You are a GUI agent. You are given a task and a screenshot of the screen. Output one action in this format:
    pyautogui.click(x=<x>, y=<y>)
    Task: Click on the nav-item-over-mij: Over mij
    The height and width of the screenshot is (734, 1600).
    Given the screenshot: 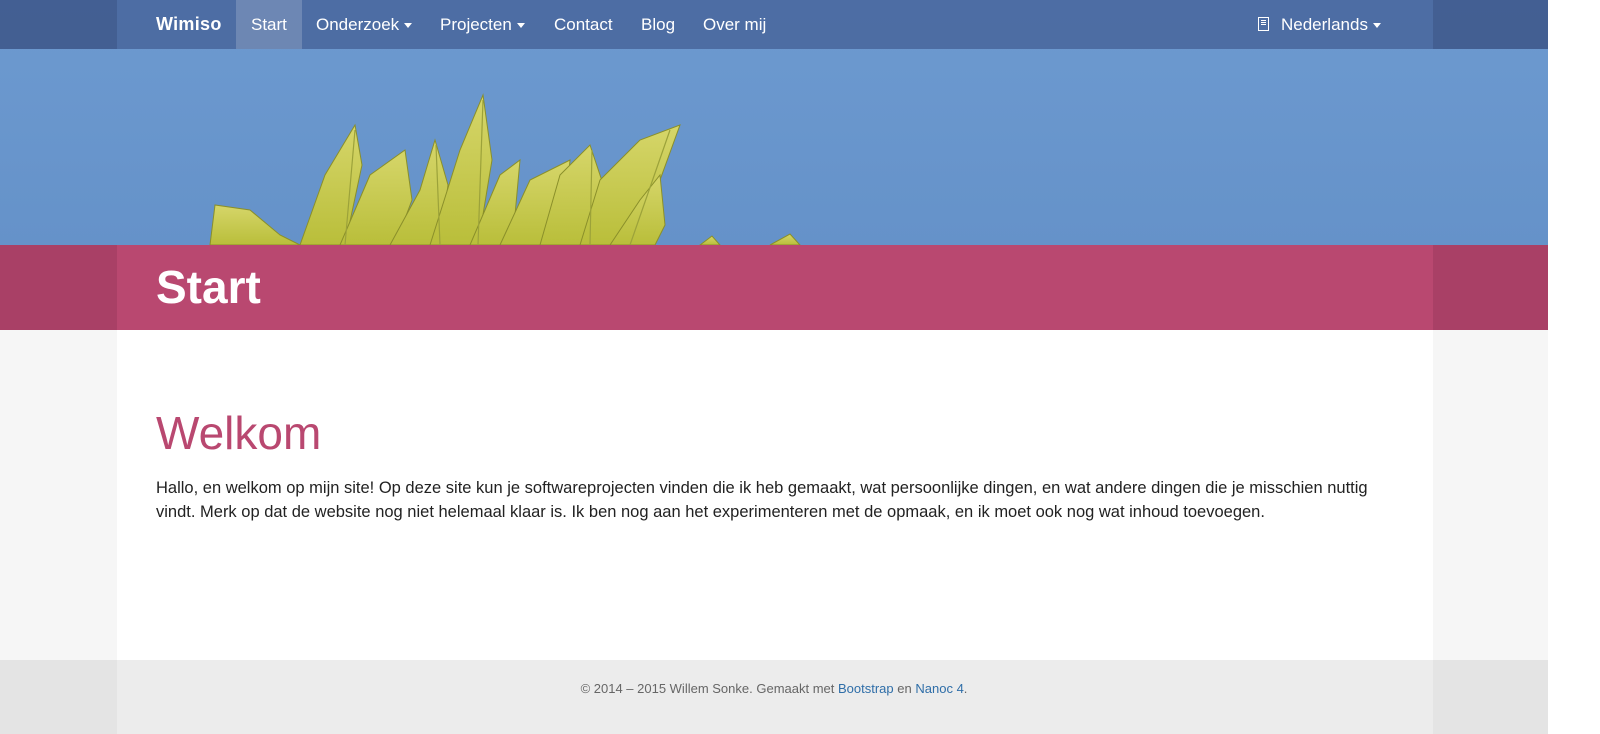 What is the action you would take?
    pyautogui.click(x=734, y=24)
    